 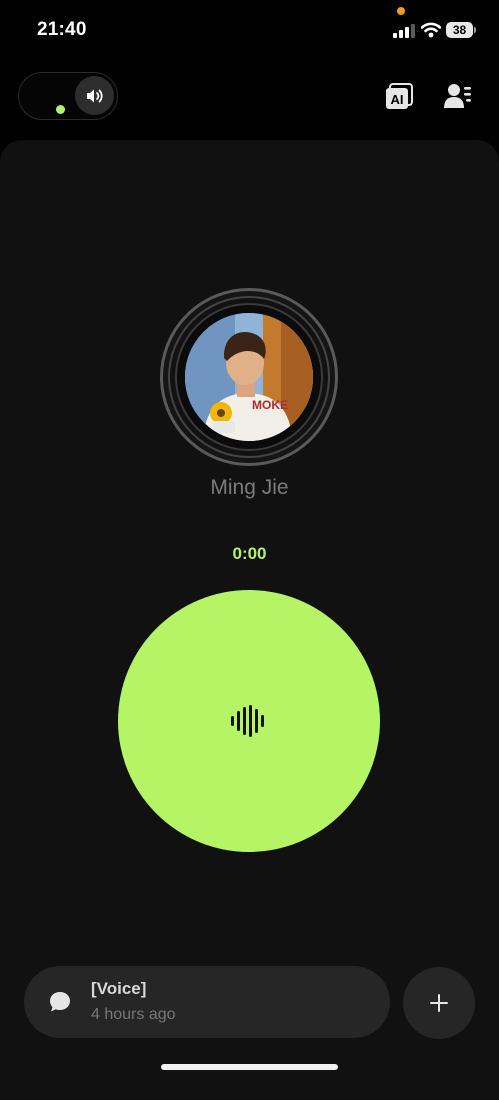 I want to click on toggle-status-dot, so click(x=60, y=109).